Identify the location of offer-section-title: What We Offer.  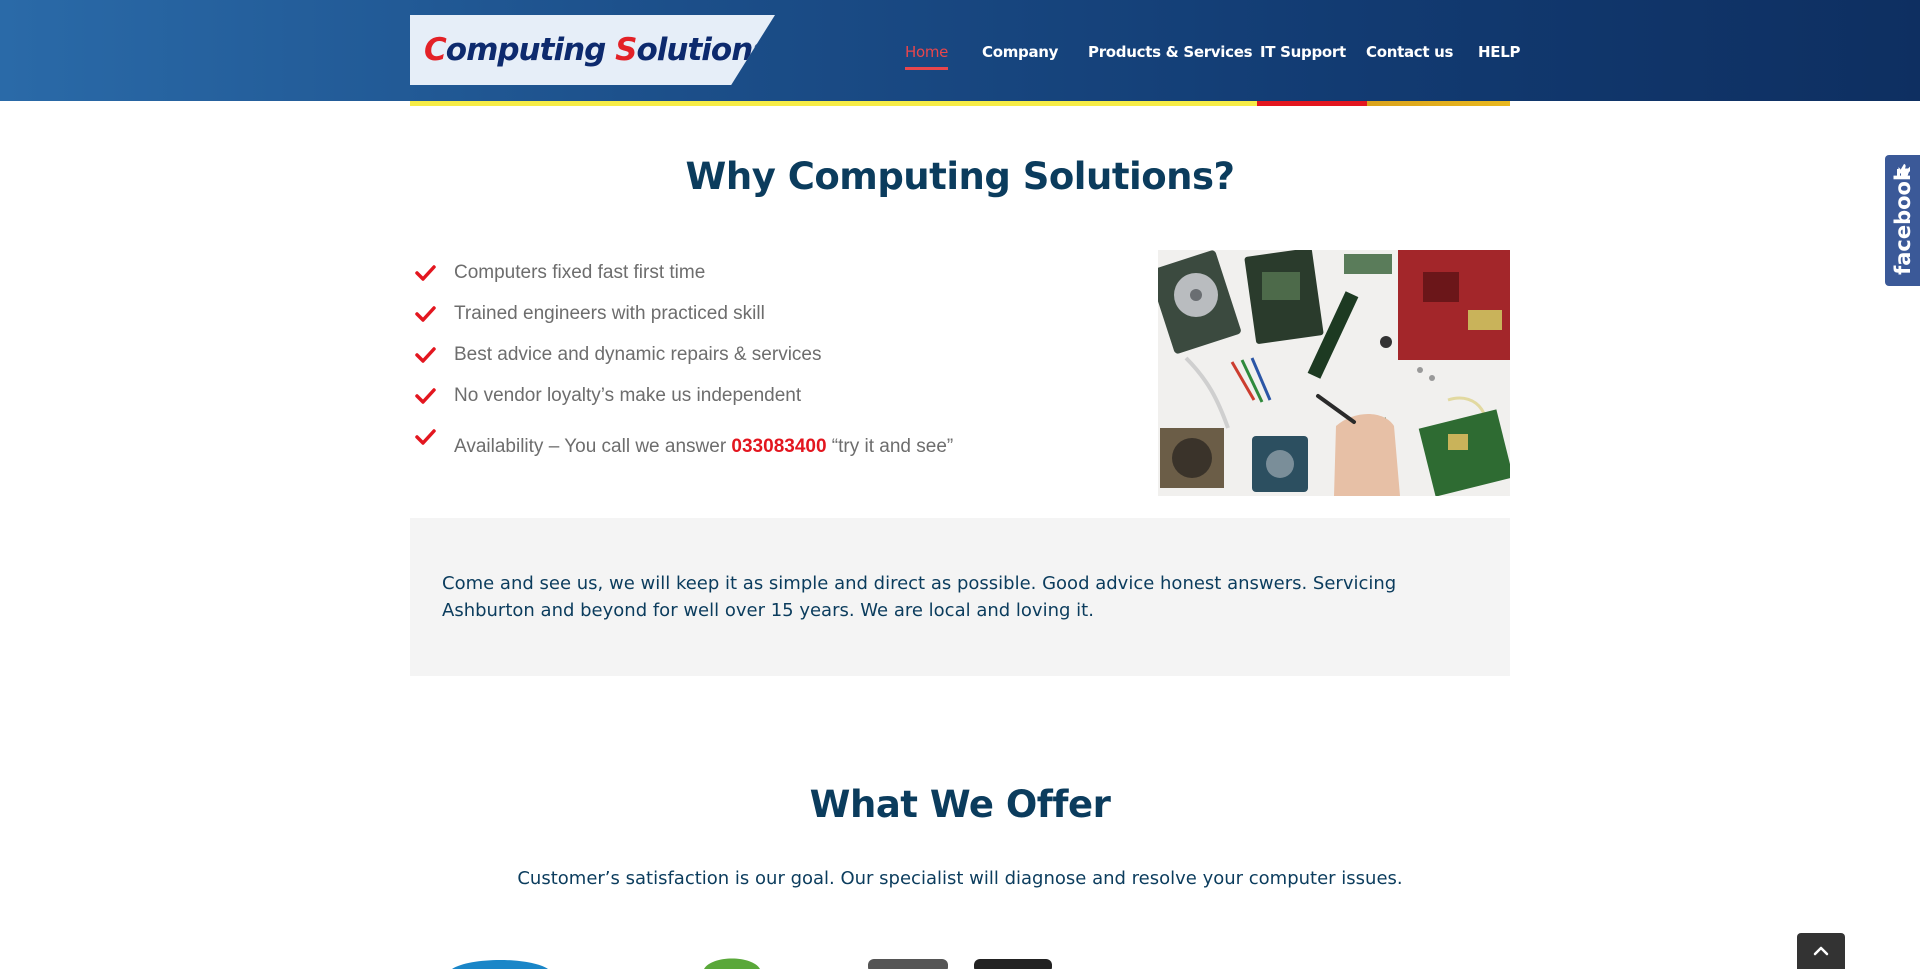
(960, 804).